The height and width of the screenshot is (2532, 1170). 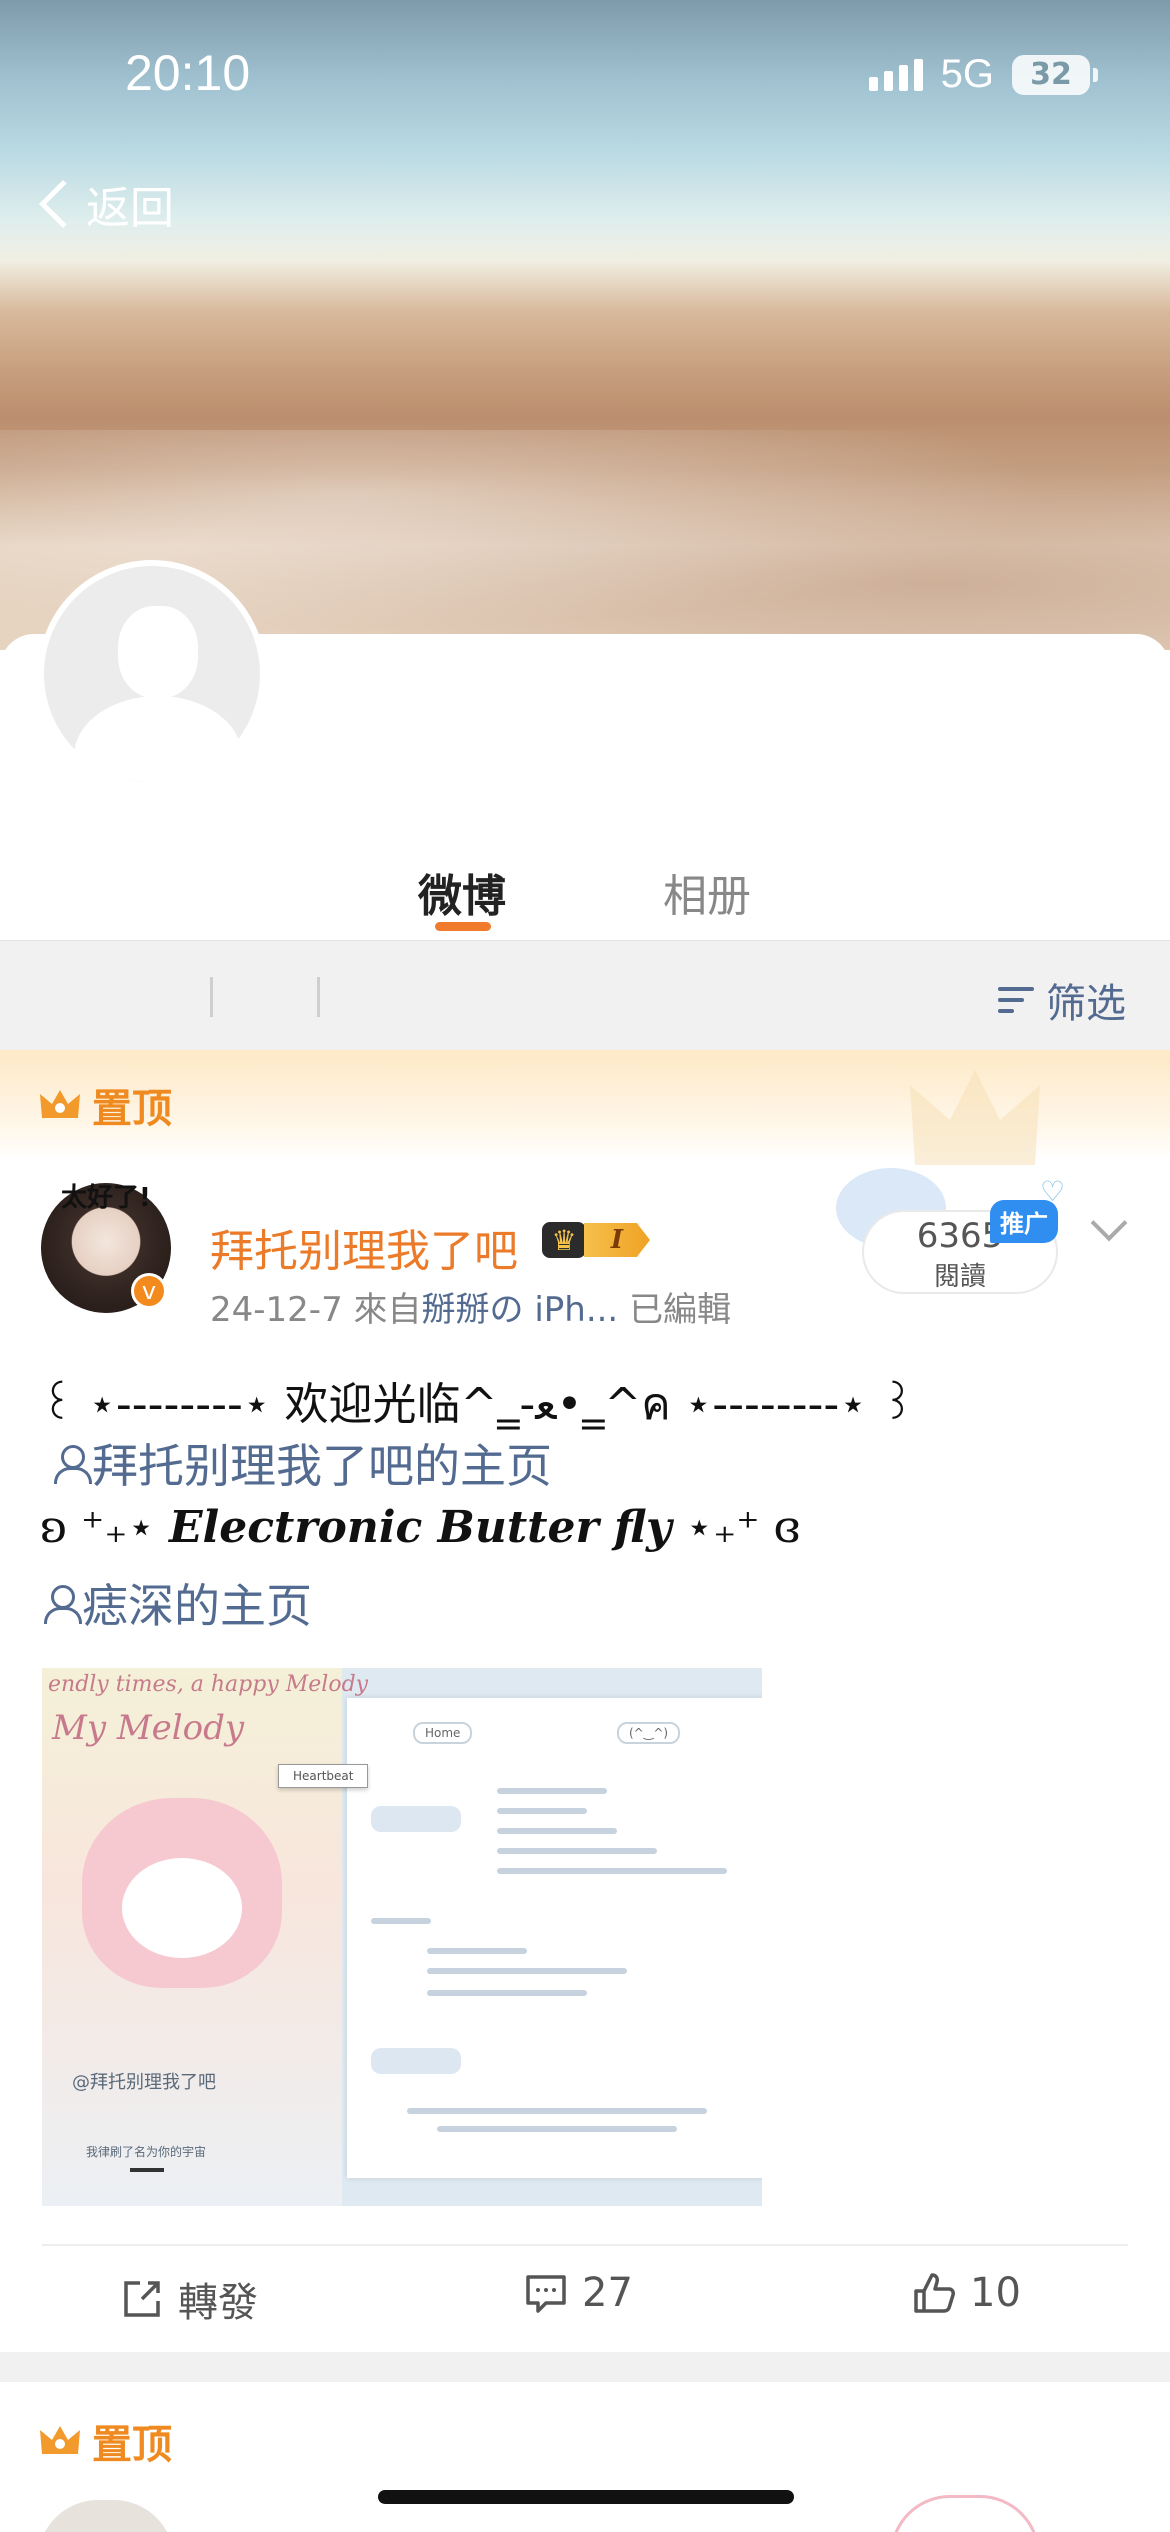 What do you see at coordinates (975, 1117) in the screenshot?
I see `crown-watermark-icon` at bounding box center [975, 1117].